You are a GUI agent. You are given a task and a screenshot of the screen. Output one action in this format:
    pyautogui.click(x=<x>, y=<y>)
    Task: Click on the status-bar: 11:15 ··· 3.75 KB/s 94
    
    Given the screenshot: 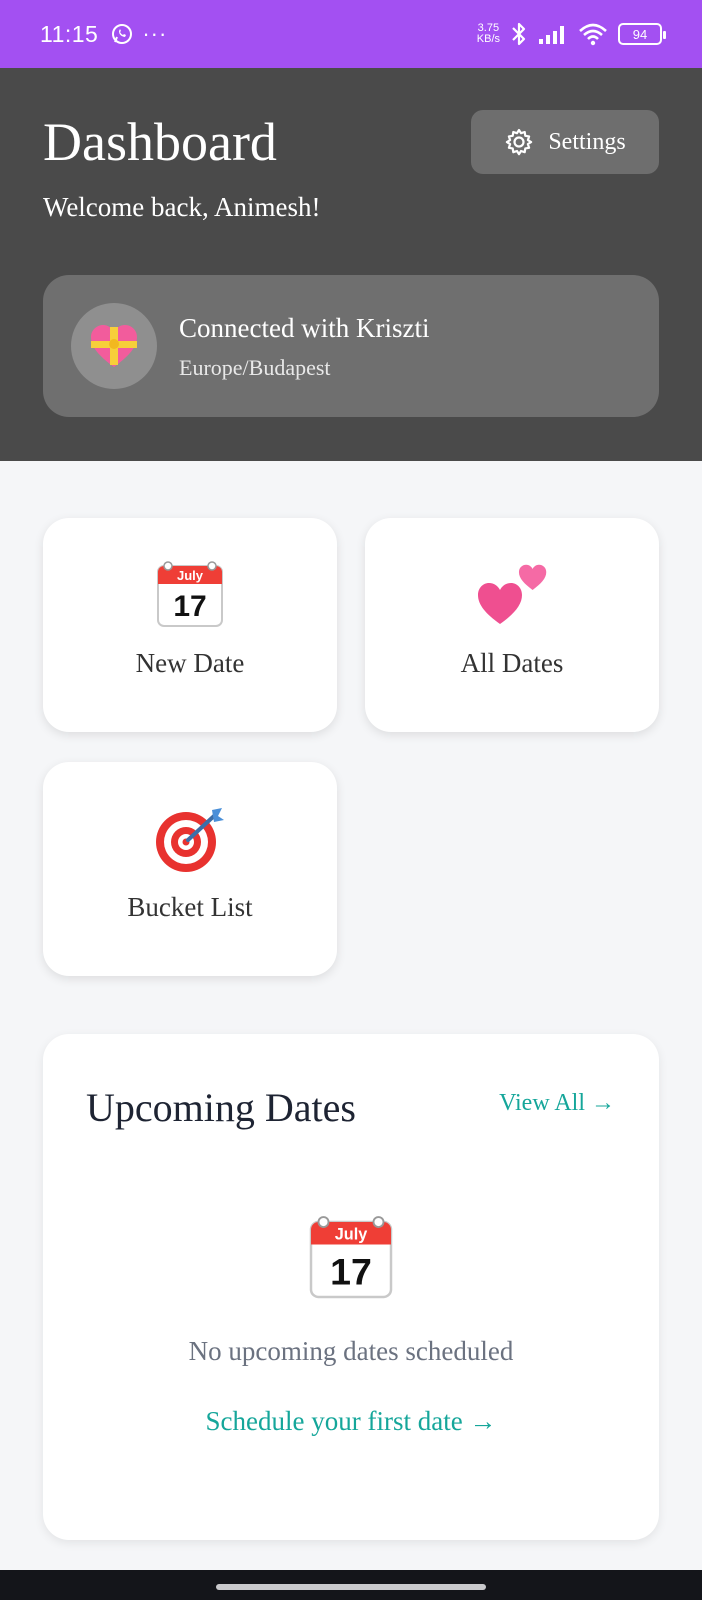 What is the action you would take?
    pyautogui.click(x=351, y=34)
    